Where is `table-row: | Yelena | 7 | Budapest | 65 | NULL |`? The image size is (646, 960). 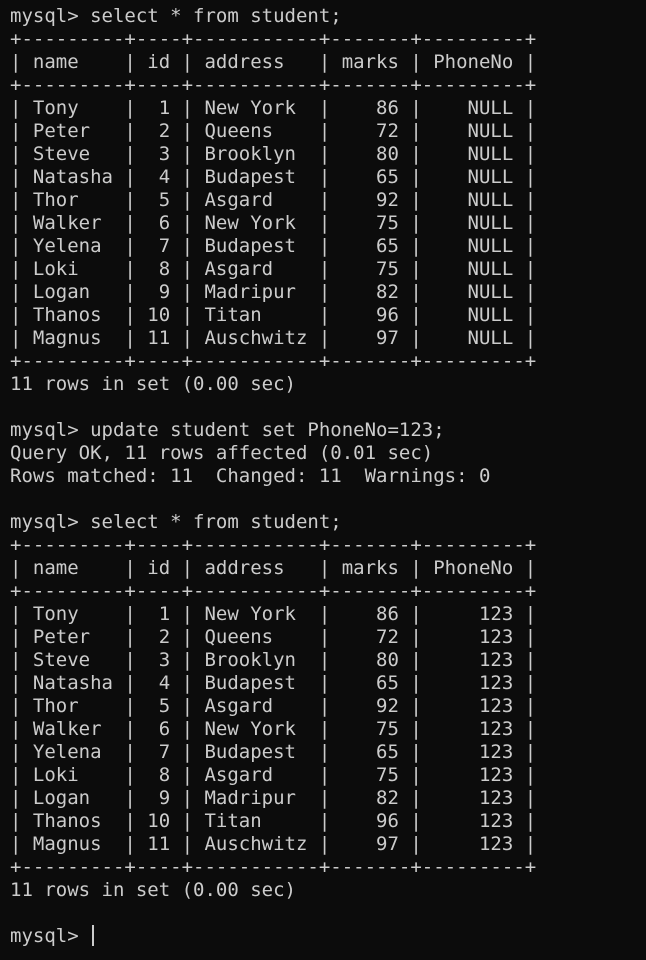 table-row: | Yelena | 7 | Budapest | 65 | NULL | is located at coordinates (273, 246).